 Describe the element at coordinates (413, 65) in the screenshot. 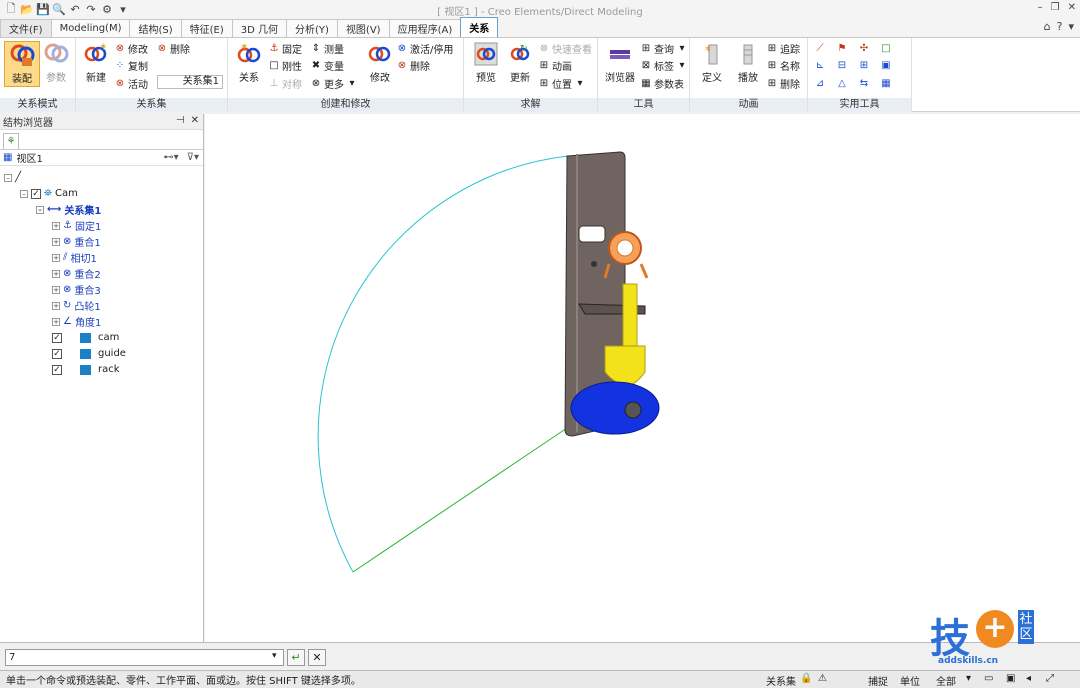

I see `delete-relation-button: ⊗ 删除` at that location.